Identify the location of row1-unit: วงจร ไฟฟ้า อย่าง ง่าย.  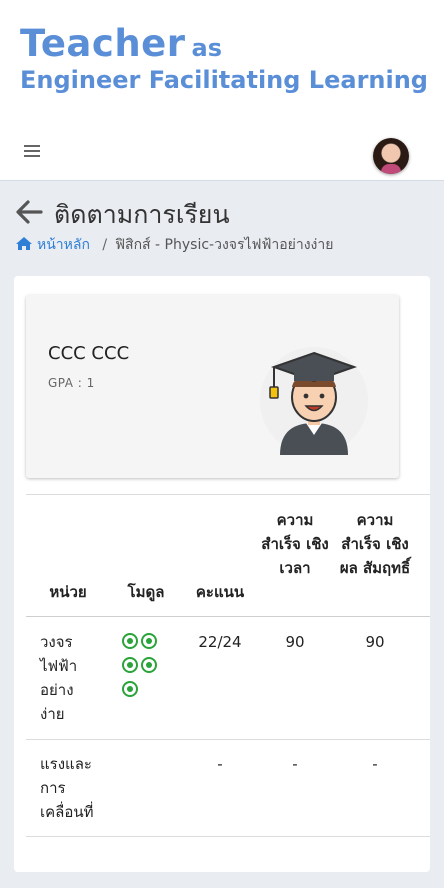
(59, 678).